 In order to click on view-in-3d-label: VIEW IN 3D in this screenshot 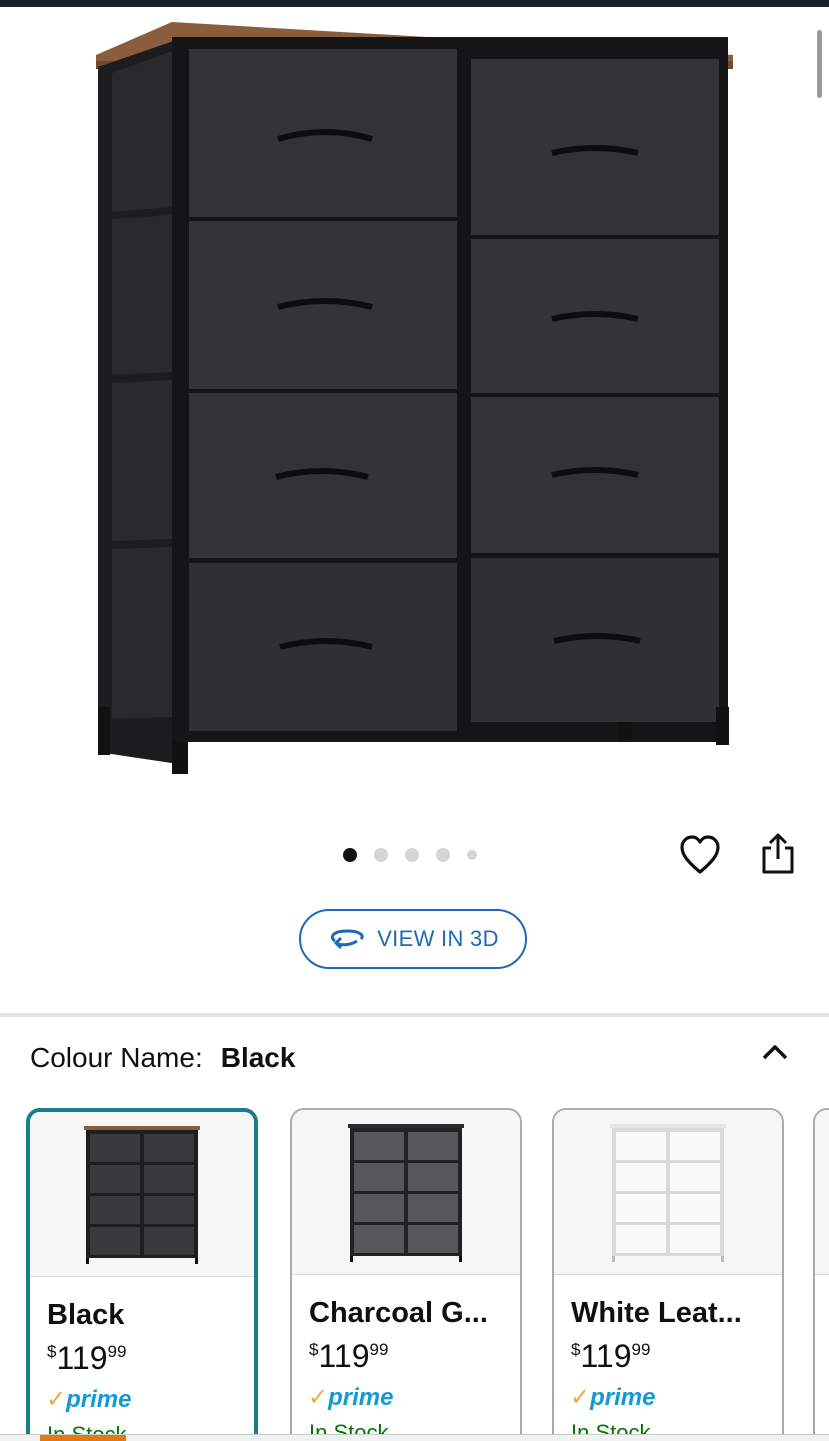, I will do `click(438, 938)`.